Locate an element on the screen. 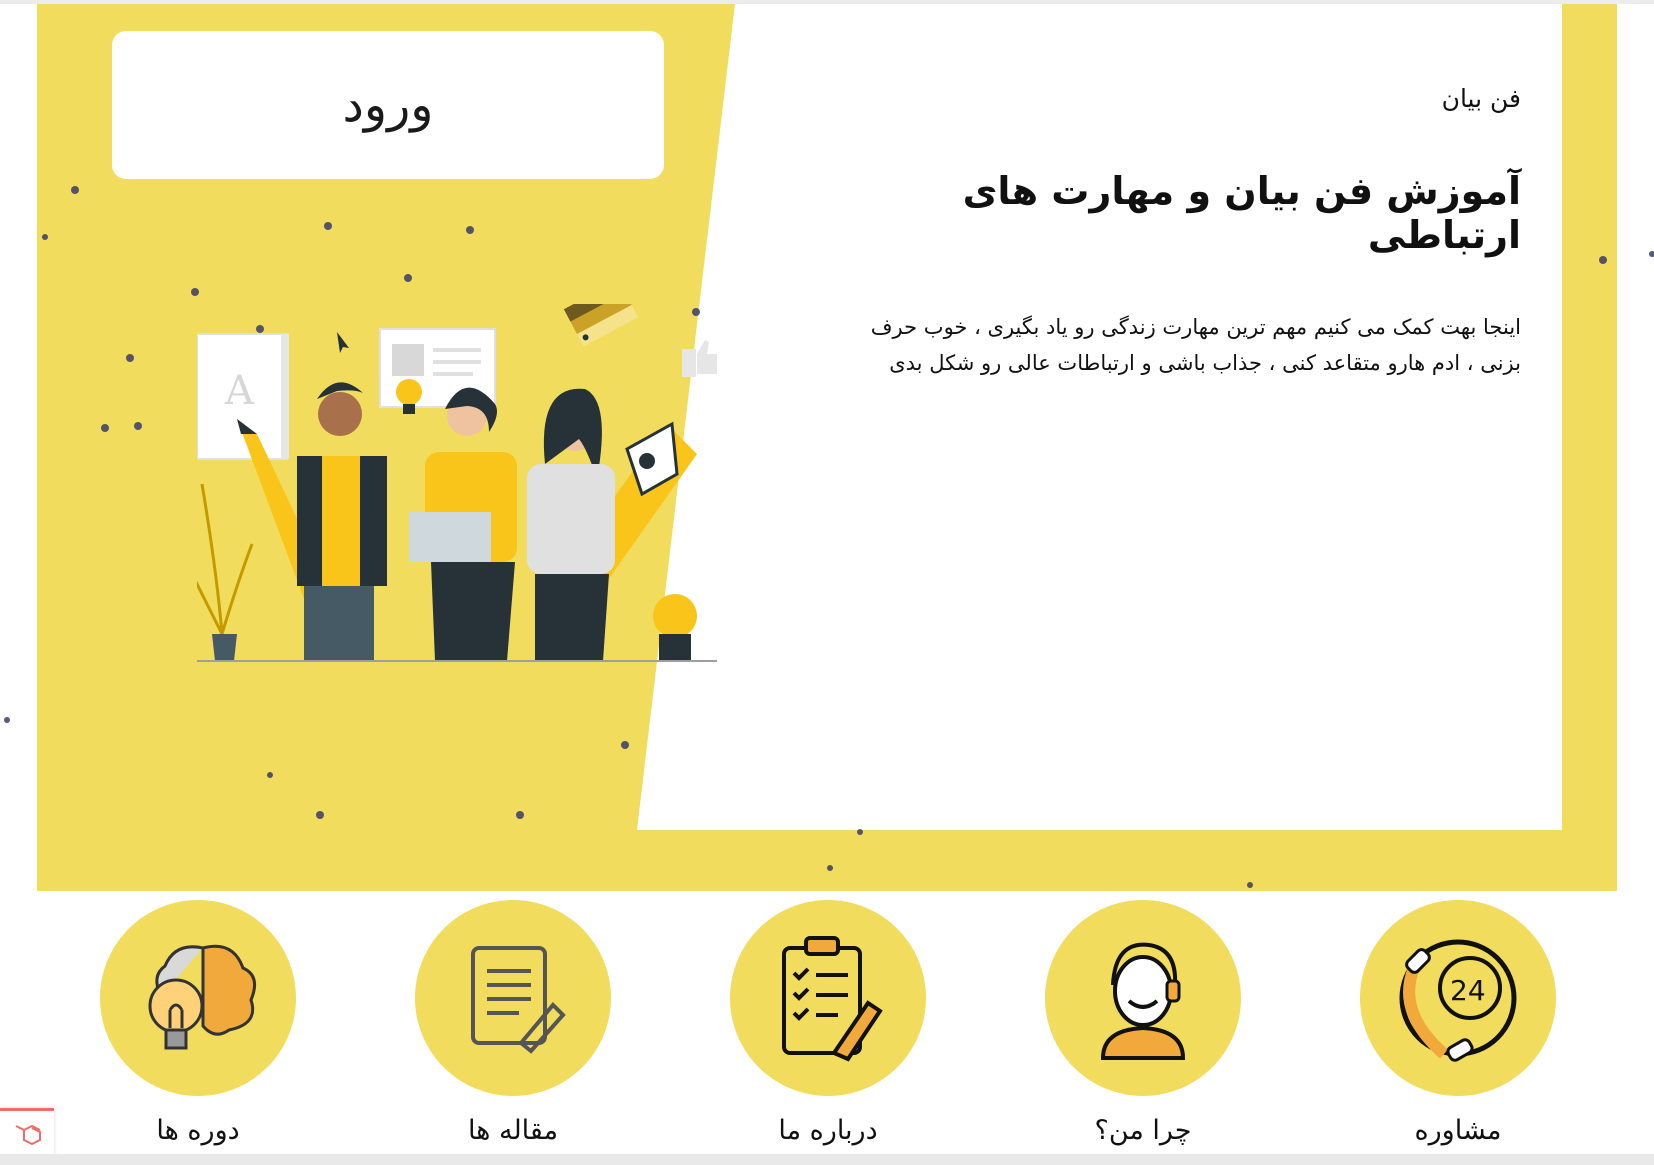 The image size is (1654, 1165). feature-why-me: چرا من؟ is located at coordinates (1143, 1027).